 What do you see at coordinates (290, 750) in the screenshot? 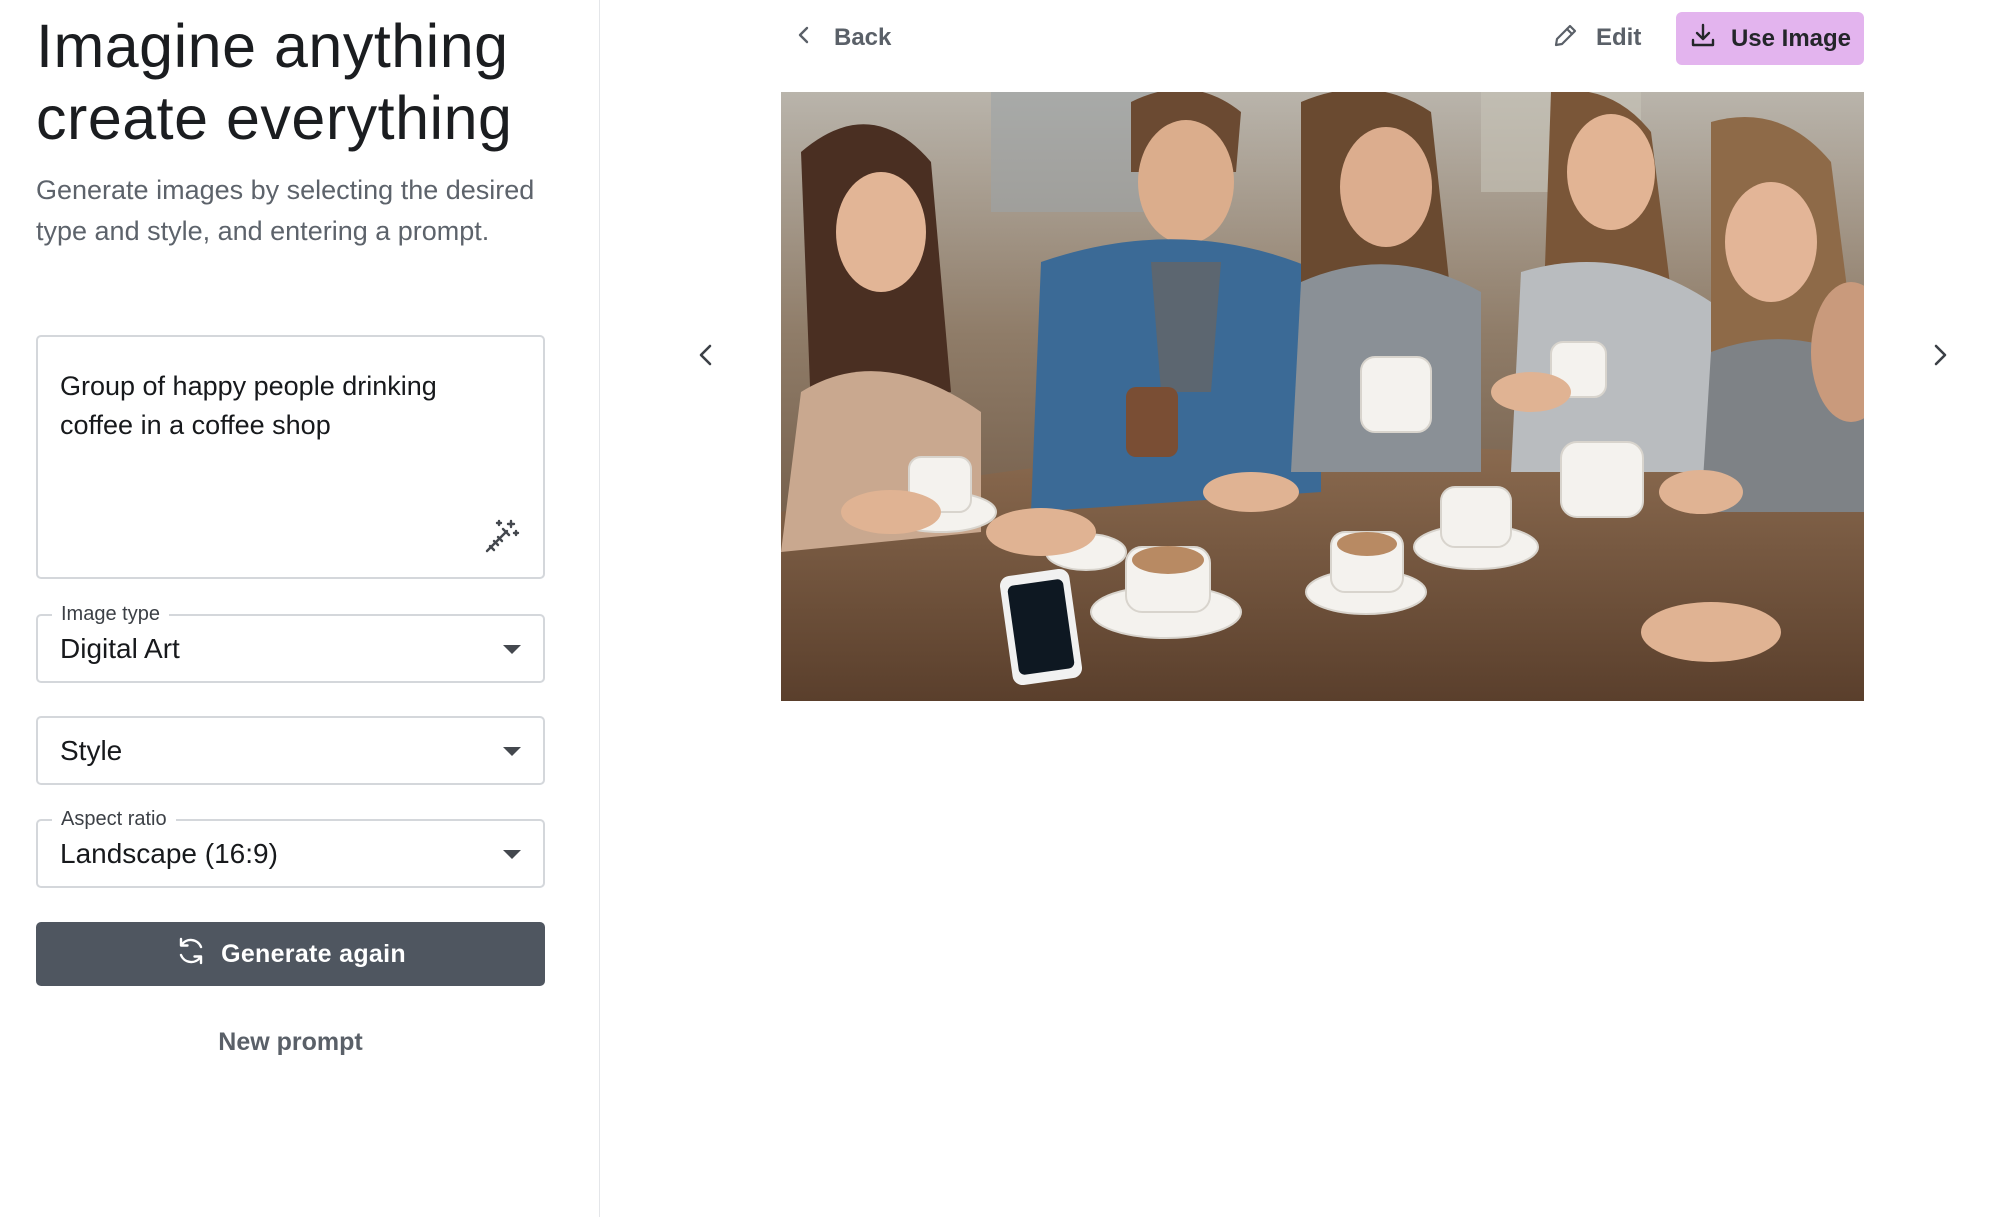
I see `style-select: Style` at bounding box center [290, 750].